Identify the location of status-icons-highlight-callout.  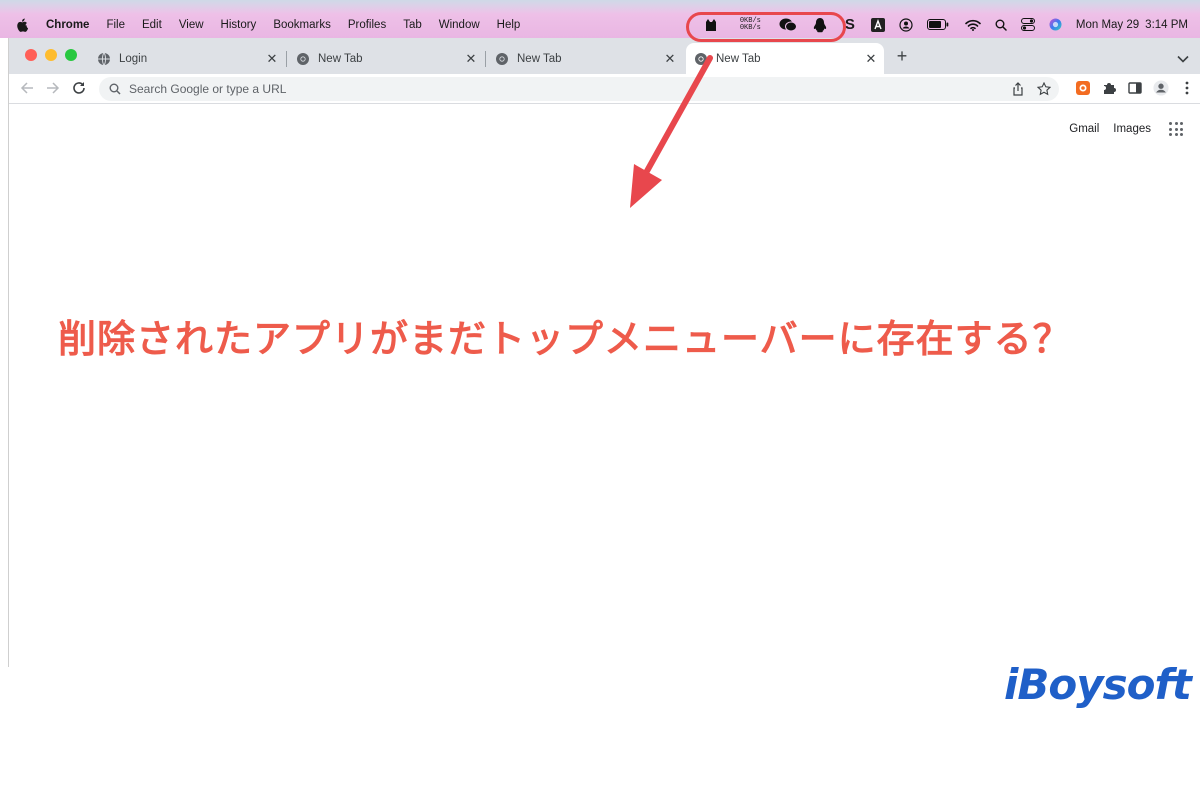
(766, 27).